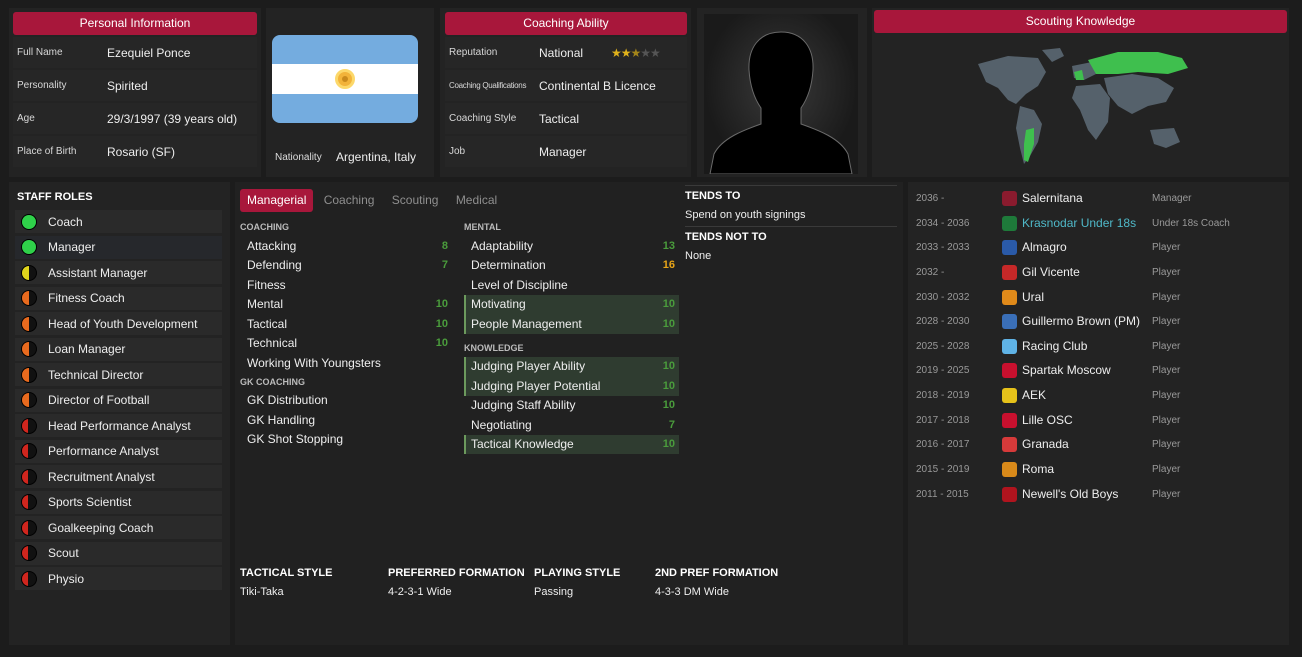 The height and width of the screenshot is (657, 1302). Describe the element at coordinates (287, 400) in the screenshot. I see `attr-gk-distribution: GK Distribution` at that location.